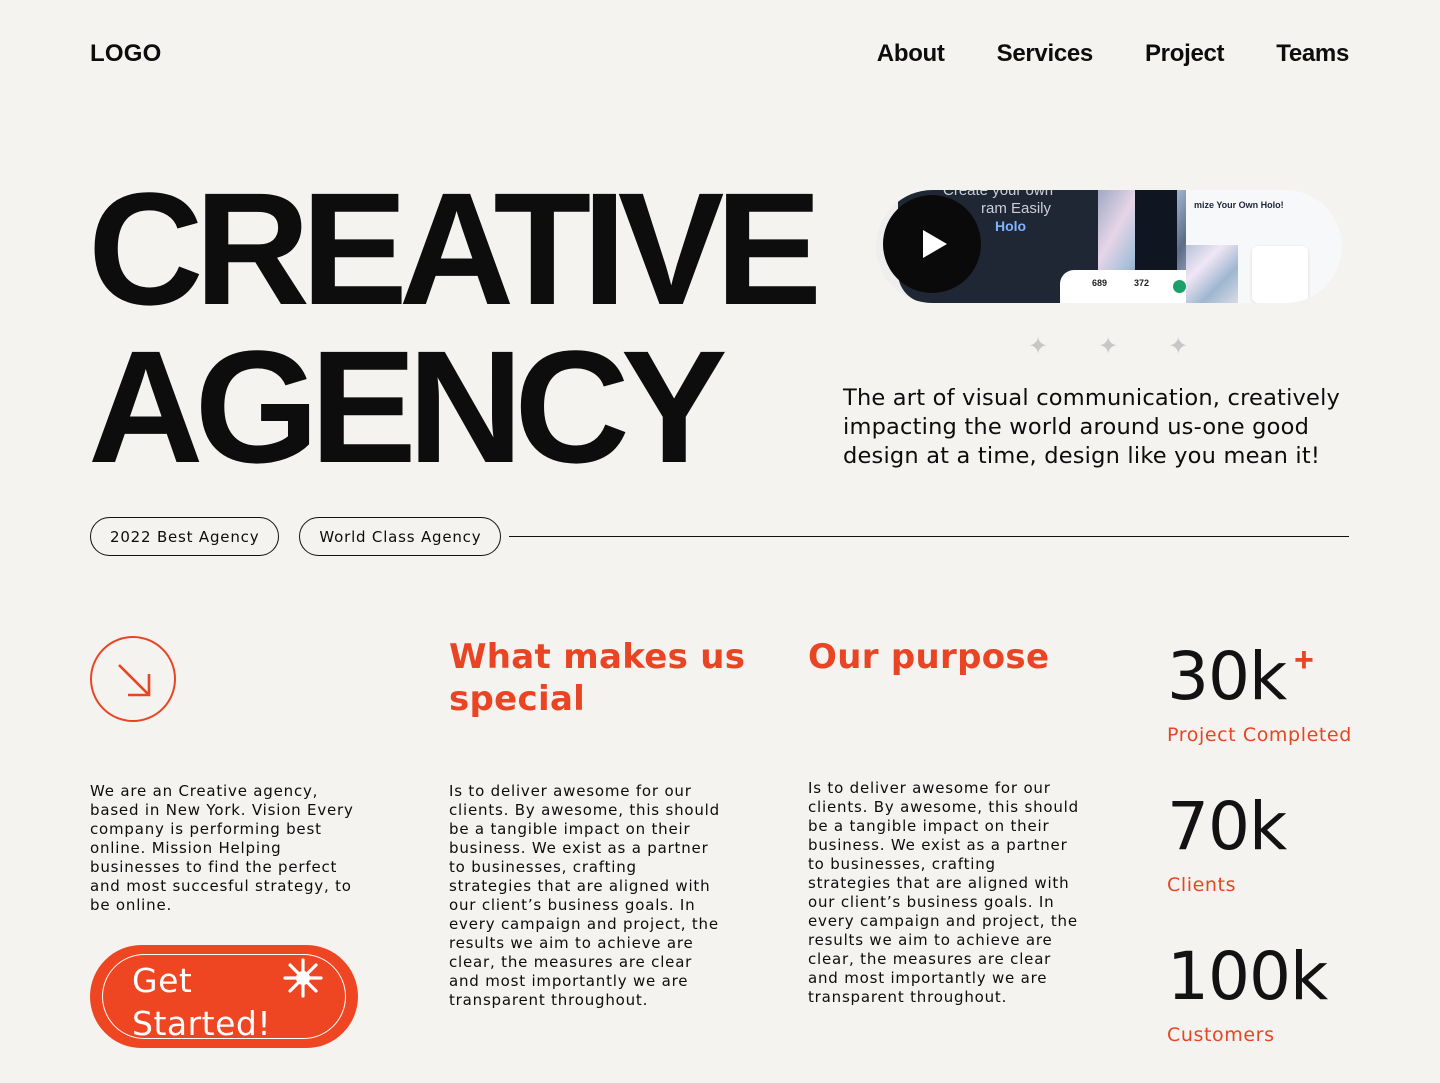 This screenshot has height=1083, width=1440. I want to click on arrow-down-right-button, so click(133, 679).